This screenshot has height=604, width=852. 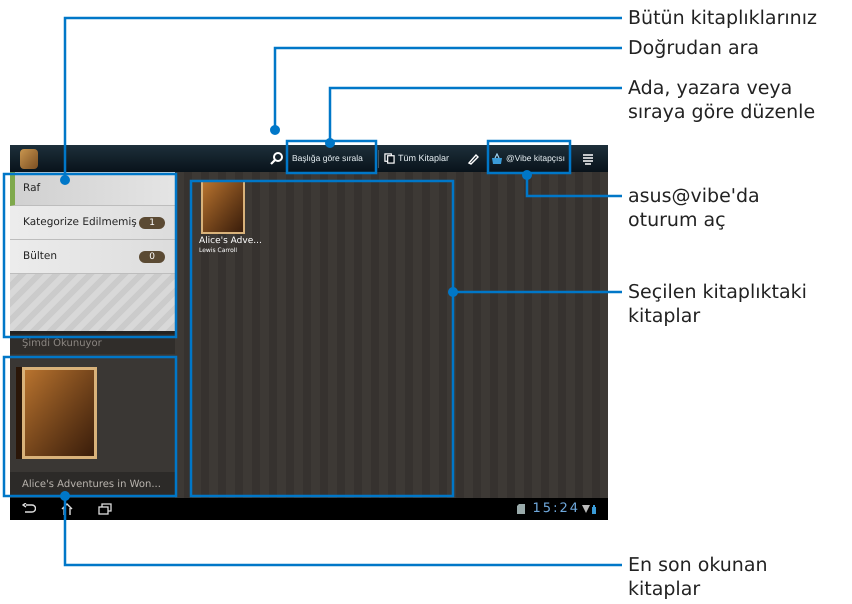 I want to click on shelf-item: Bülten 0, so click(x=92, y=257).